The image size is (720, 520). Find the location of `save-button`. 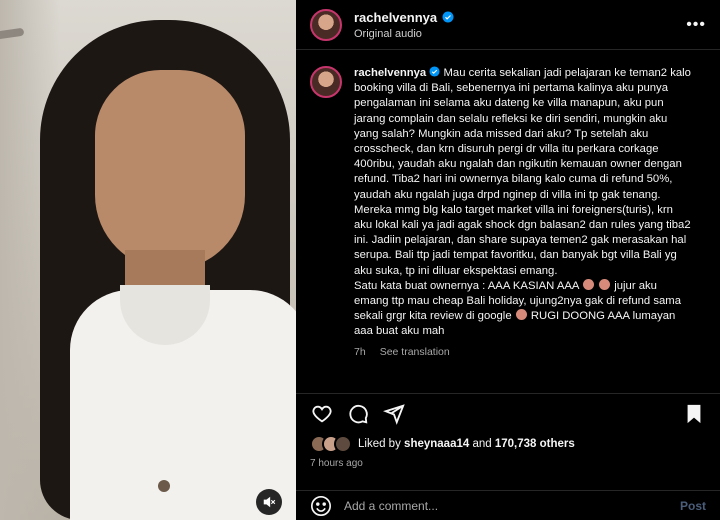

save-button is located at coordinates (694, 414).